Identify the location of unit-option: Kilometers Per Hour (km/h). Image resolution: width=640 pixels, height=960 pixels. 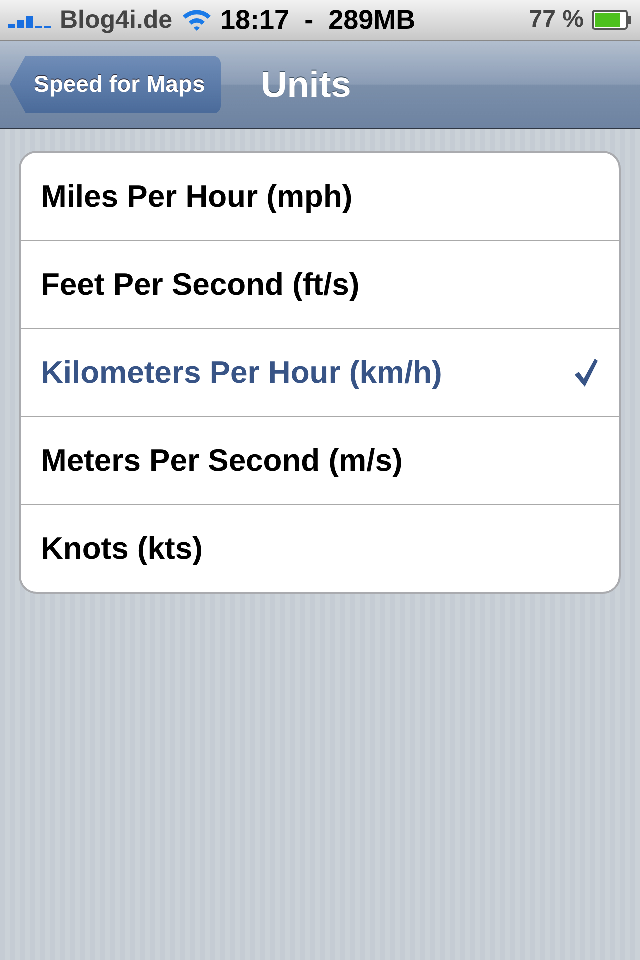
(320, 372).